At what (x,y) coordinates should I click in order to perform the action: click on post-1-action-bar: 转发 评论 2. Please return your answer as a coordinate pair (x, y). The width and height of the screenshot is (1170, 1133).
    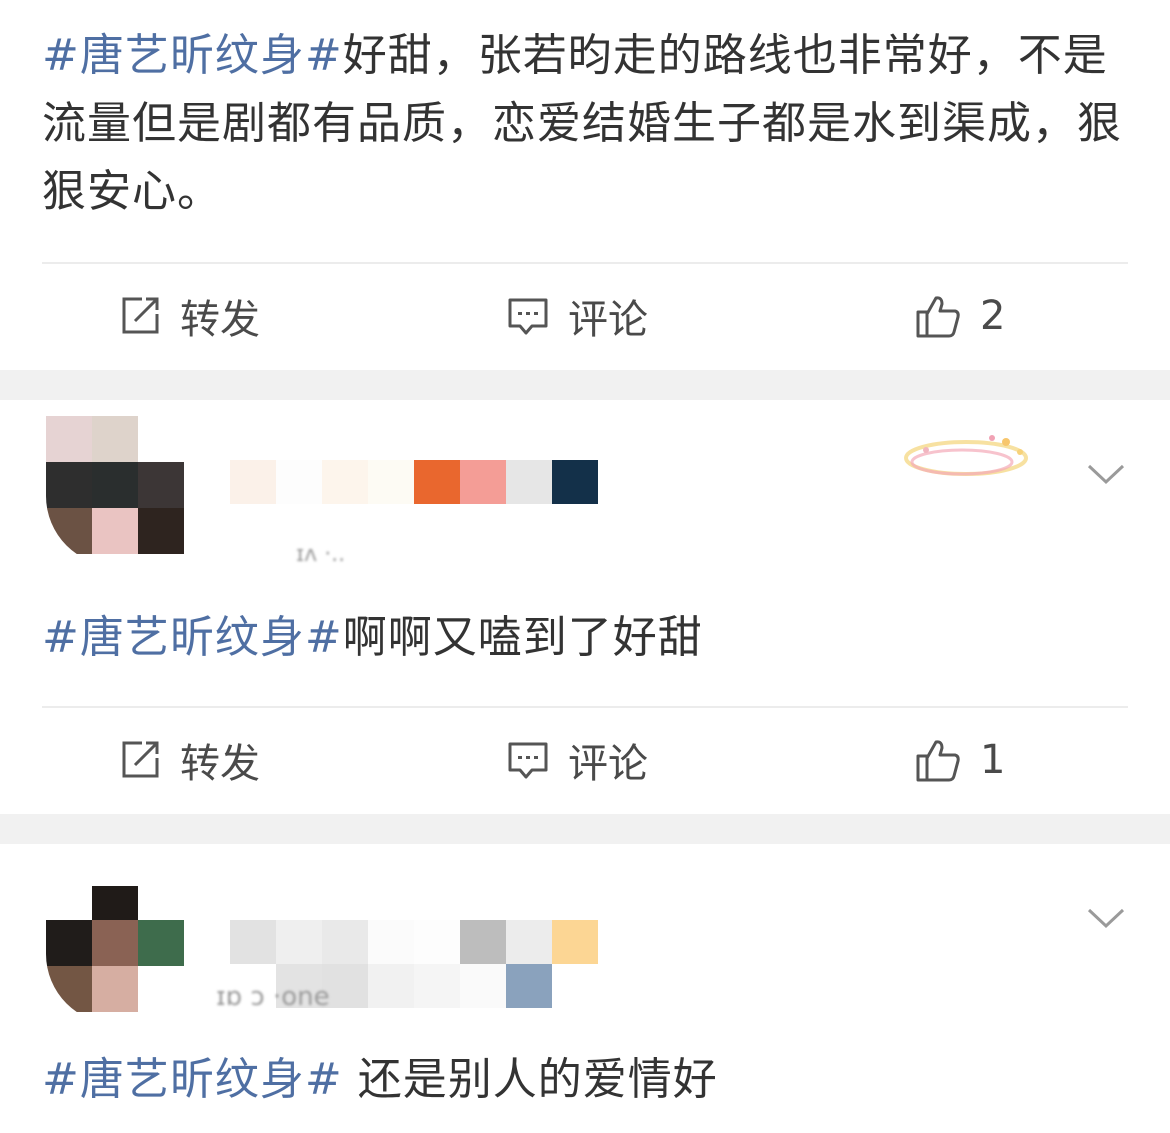
    Looking at the image, I should click on (585, 316).